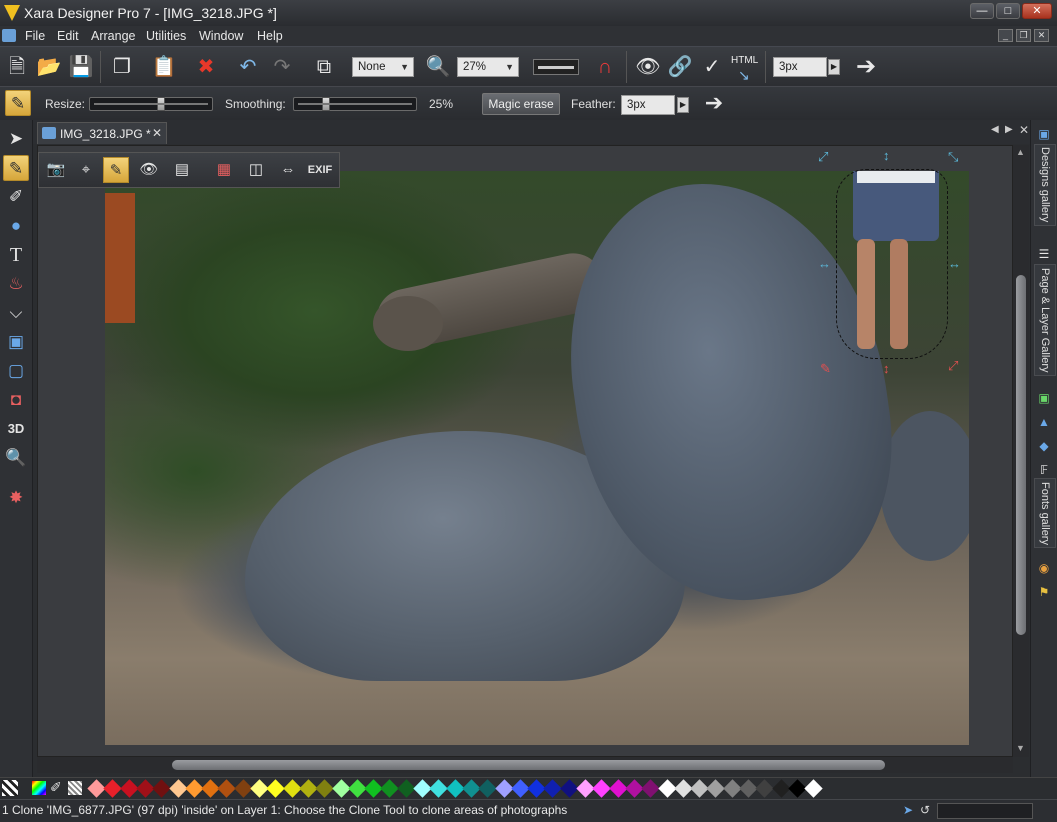 The height and width of the screenshot is (822, 1057). What do you see at coordinates (1044, 422) in the screenshot?
I see `clipart-gallery-icon: ▲` at bounding box center [1044, 422].